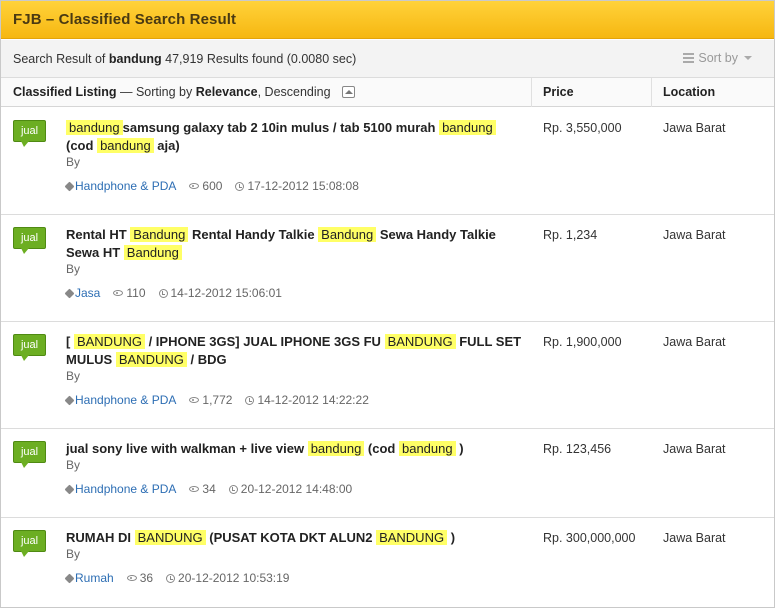 The width and height of the screenshot is (775, 608). What do you see at coordinates (558, 92) in the screenshot?
I see `price-column-header: Price` at bounding box center [558, 92].